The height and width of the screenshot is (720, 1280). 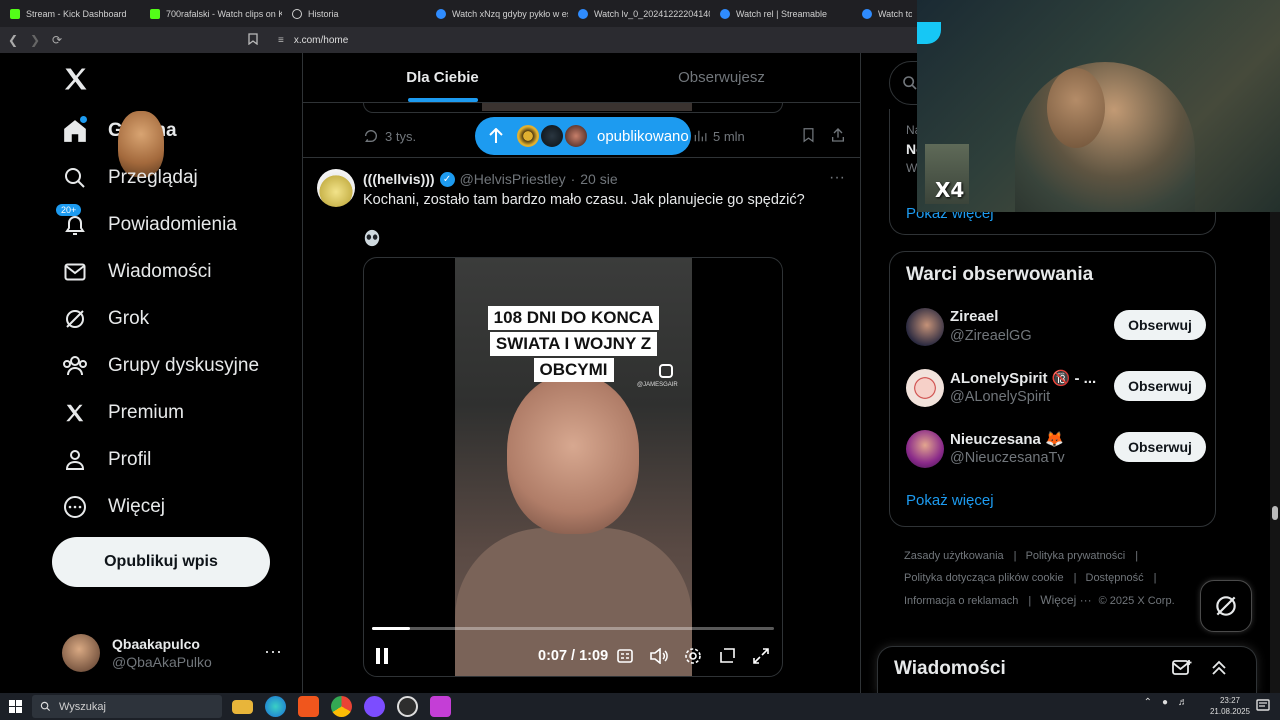 What do you see at coordinates (106, 460) in the screenshot?
I see `nav-profile: Profil` at bounding box center [106, 460].